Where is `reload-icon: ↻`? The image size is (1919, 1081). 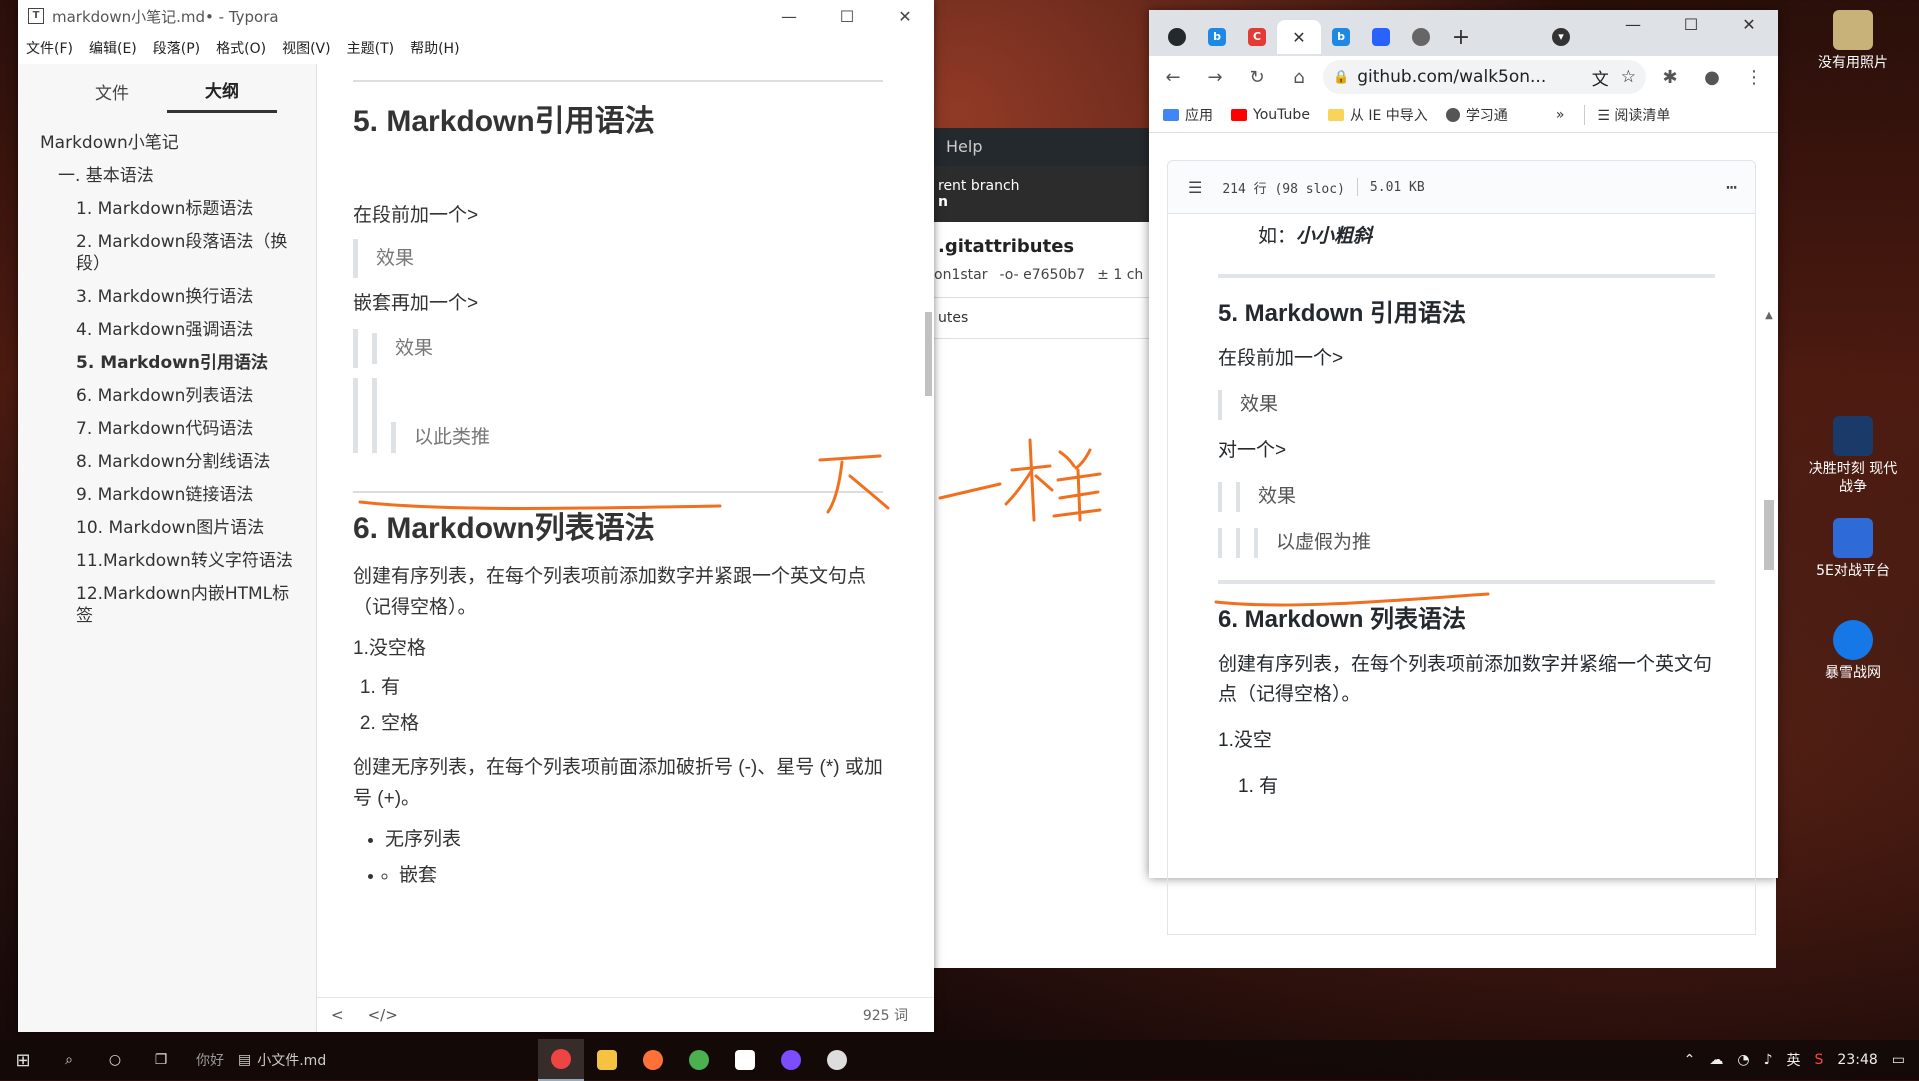 reload-icon: ↻ is located at coordinates (1257, 77).